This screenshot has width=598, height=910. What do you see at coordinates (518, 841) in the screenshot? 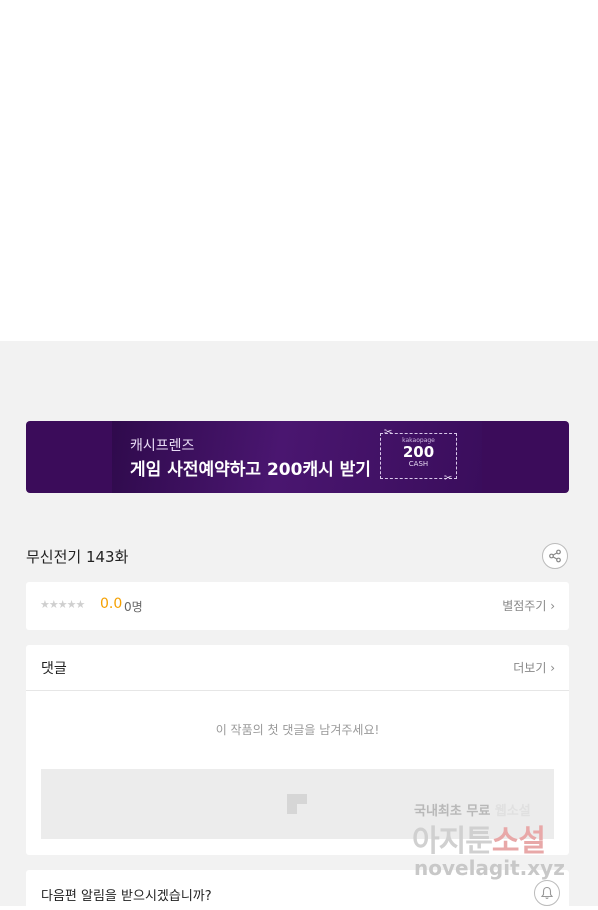
I see `watermark-logo-b: 소설` at bounding box center [518, 841].